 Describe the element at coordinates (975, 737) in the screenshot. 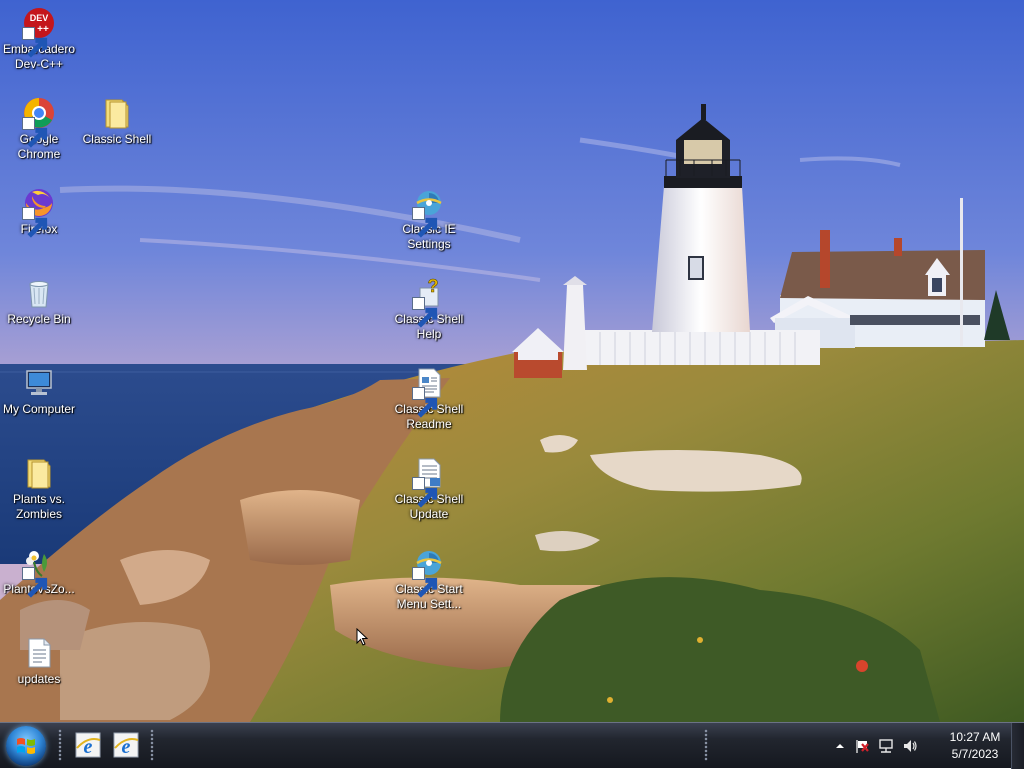

I see `clock-time: 10:27 AM` at that location.